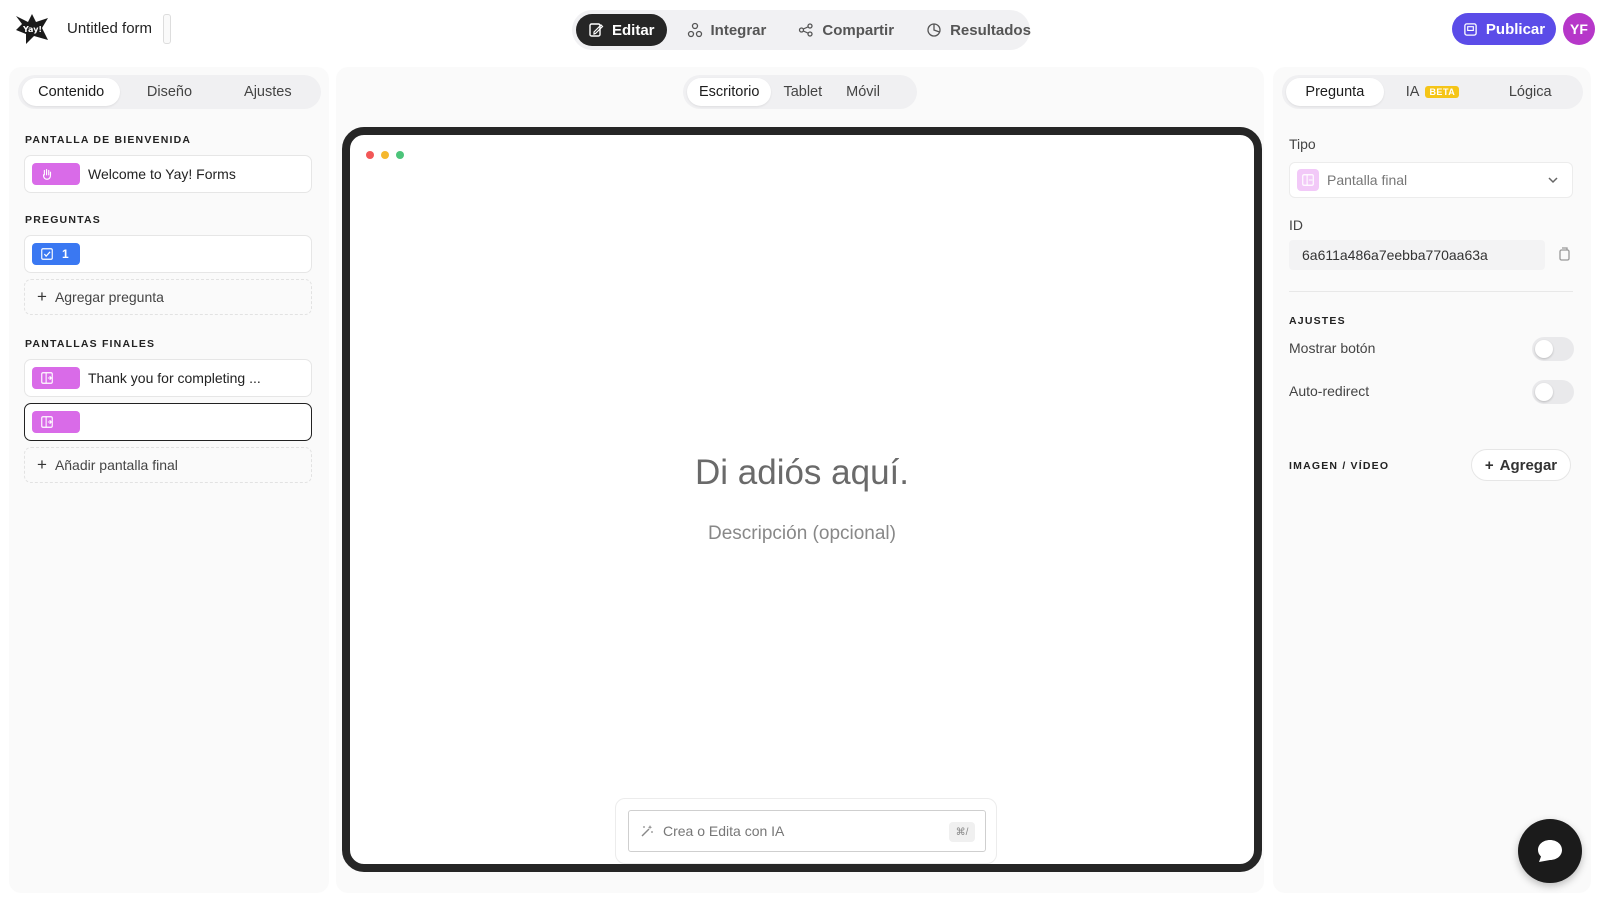 This screenshot has height=900, width=1600. I want to click on type-label: Tipo, so click(1302, 144).